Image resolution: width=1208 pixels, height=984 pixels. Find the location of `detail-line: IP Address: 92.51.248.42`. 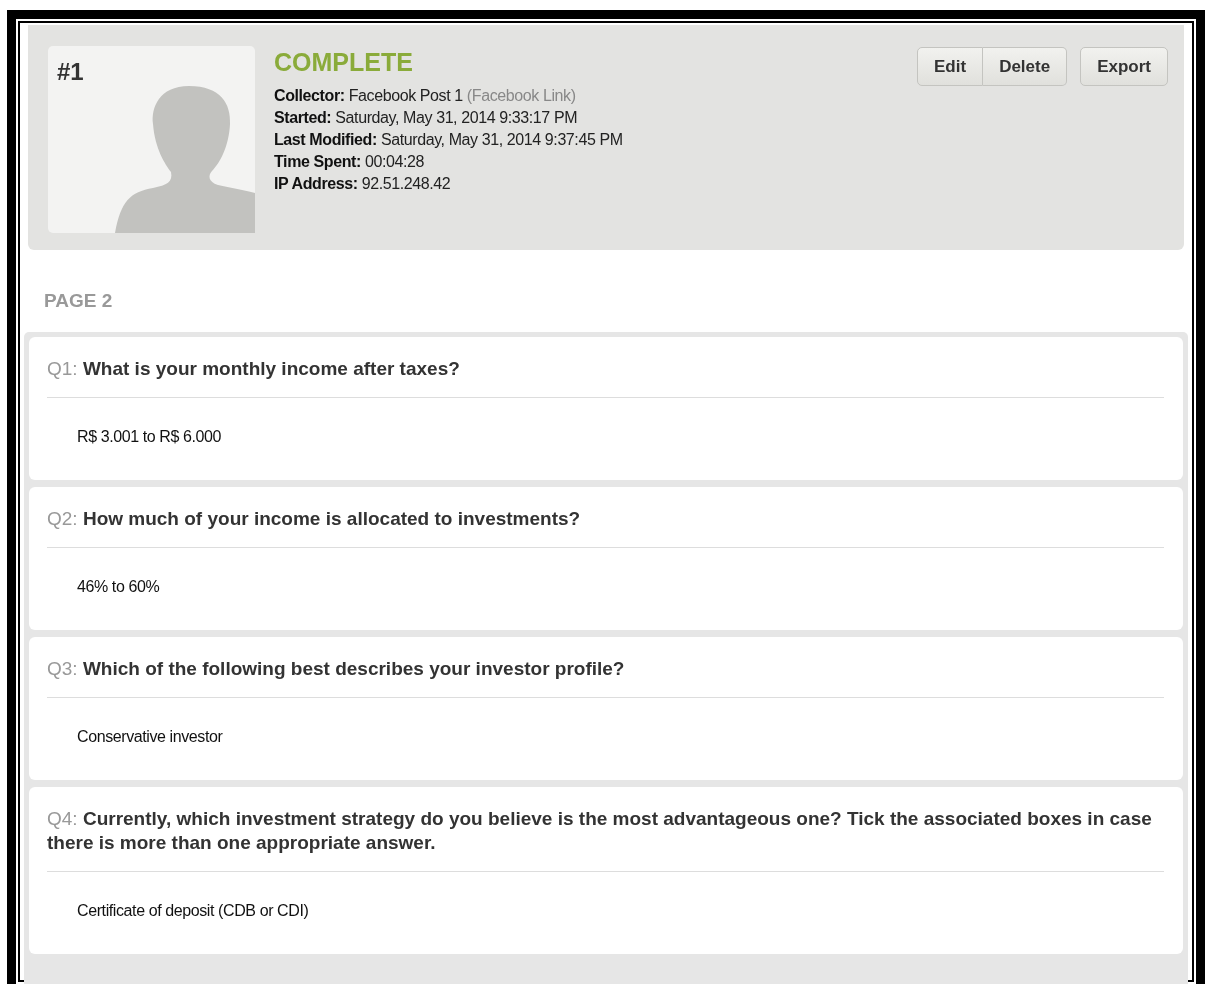

detail-line: IP Address: 92.51.248.42 is located at coordinates (362, 184).